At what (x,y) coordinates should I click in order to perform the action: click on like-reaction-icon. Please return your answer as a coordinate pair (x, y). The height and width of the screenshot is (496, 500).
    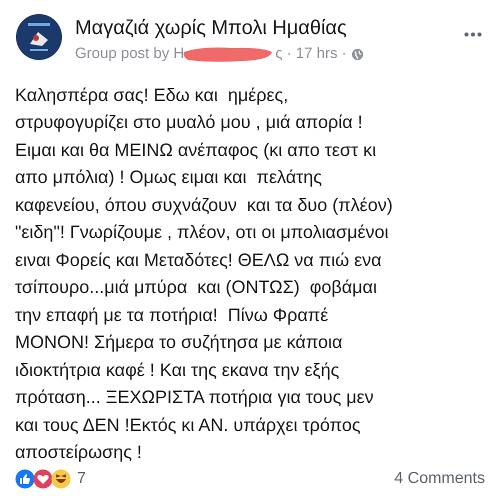
    Looking at the image, I should click on (25, 478).